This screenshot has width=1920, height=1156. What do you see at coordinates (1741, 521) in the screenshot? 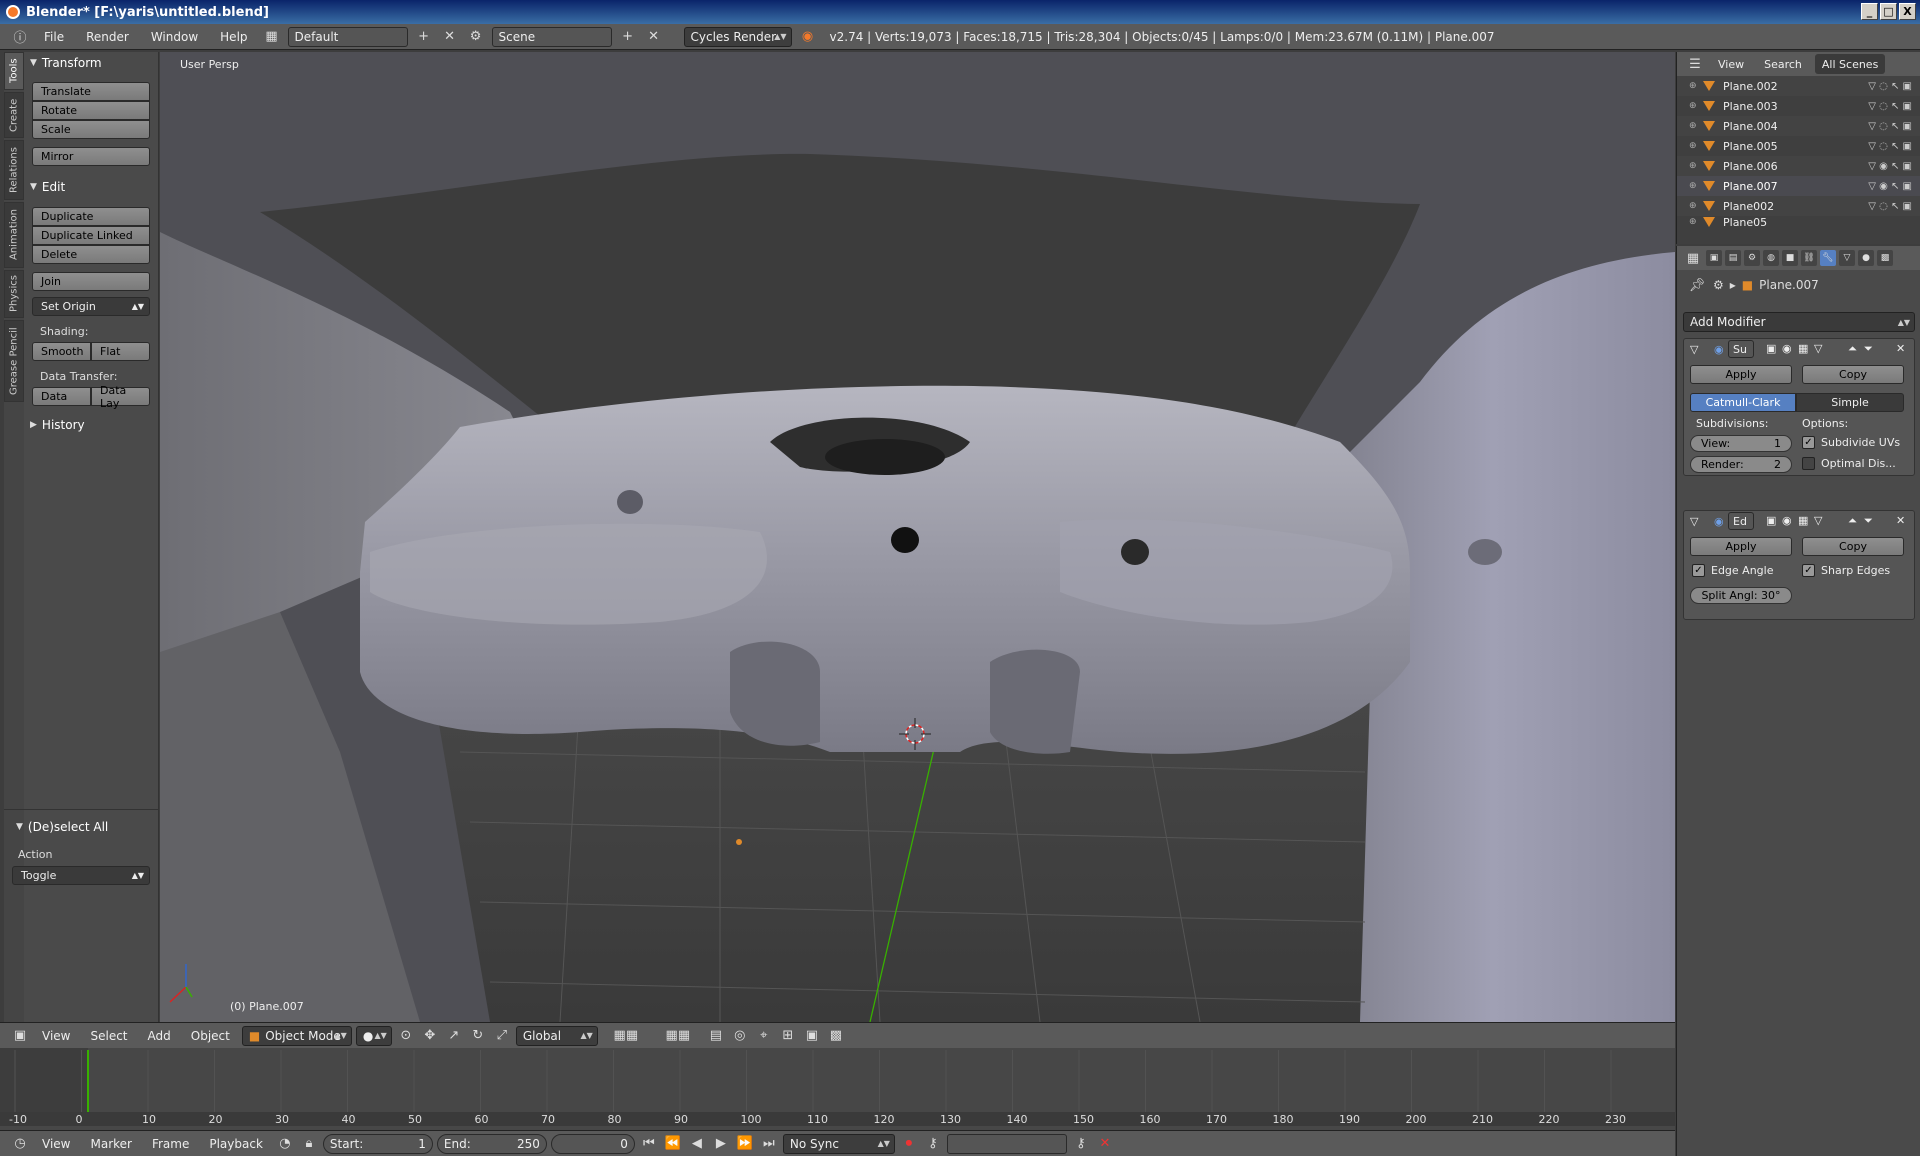
I see `edge-split-name-field: Ed` at bounding box center [1741, 521].